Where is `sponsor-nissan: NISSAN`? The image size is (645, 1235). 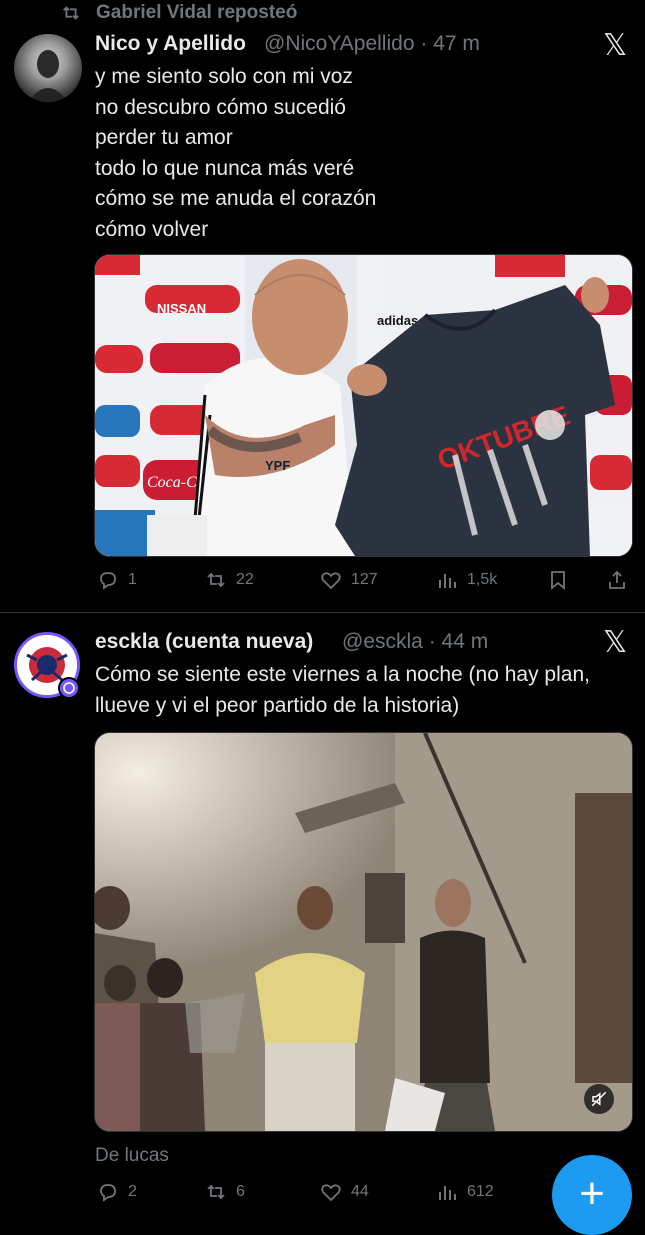
sponsor-nissan: NISSAN is located at coordinates (181, 308).